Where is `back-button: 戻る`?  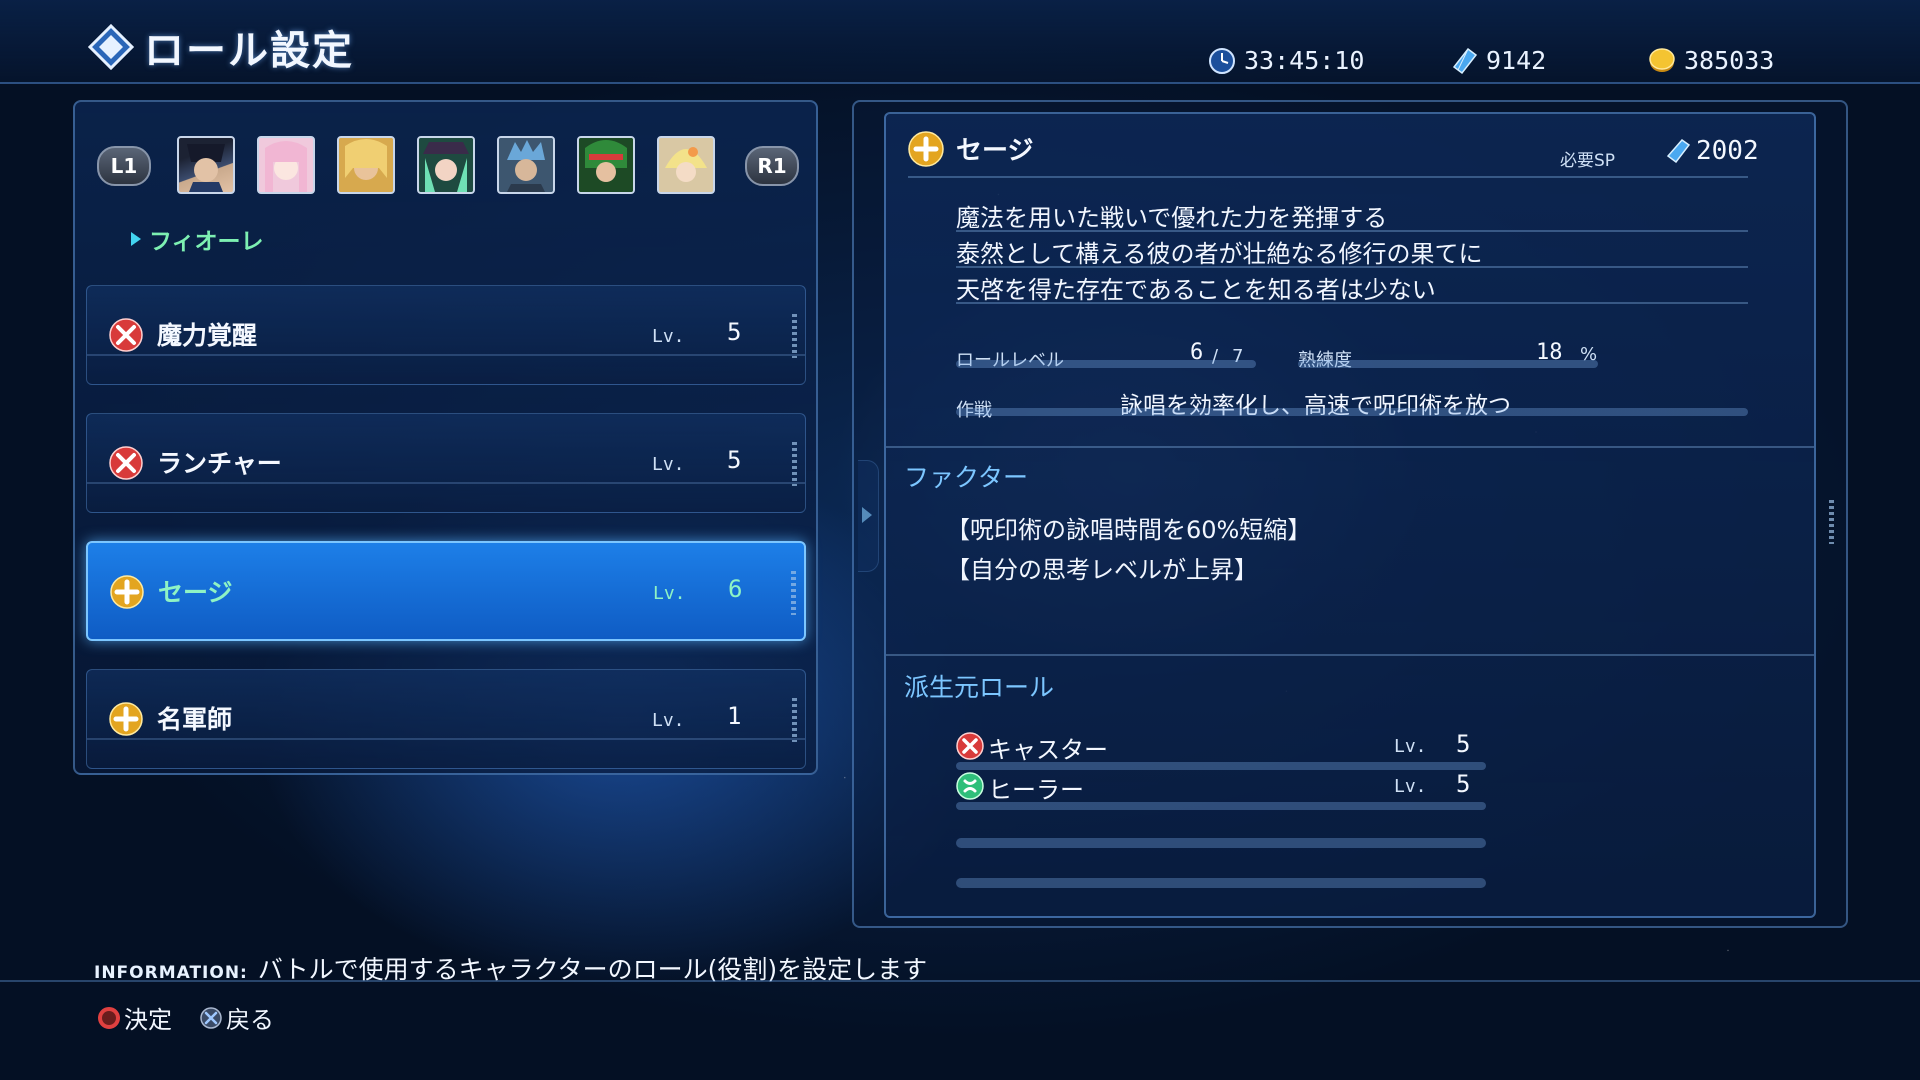 back-button: 戻る is located at coordinates (237, 1017).